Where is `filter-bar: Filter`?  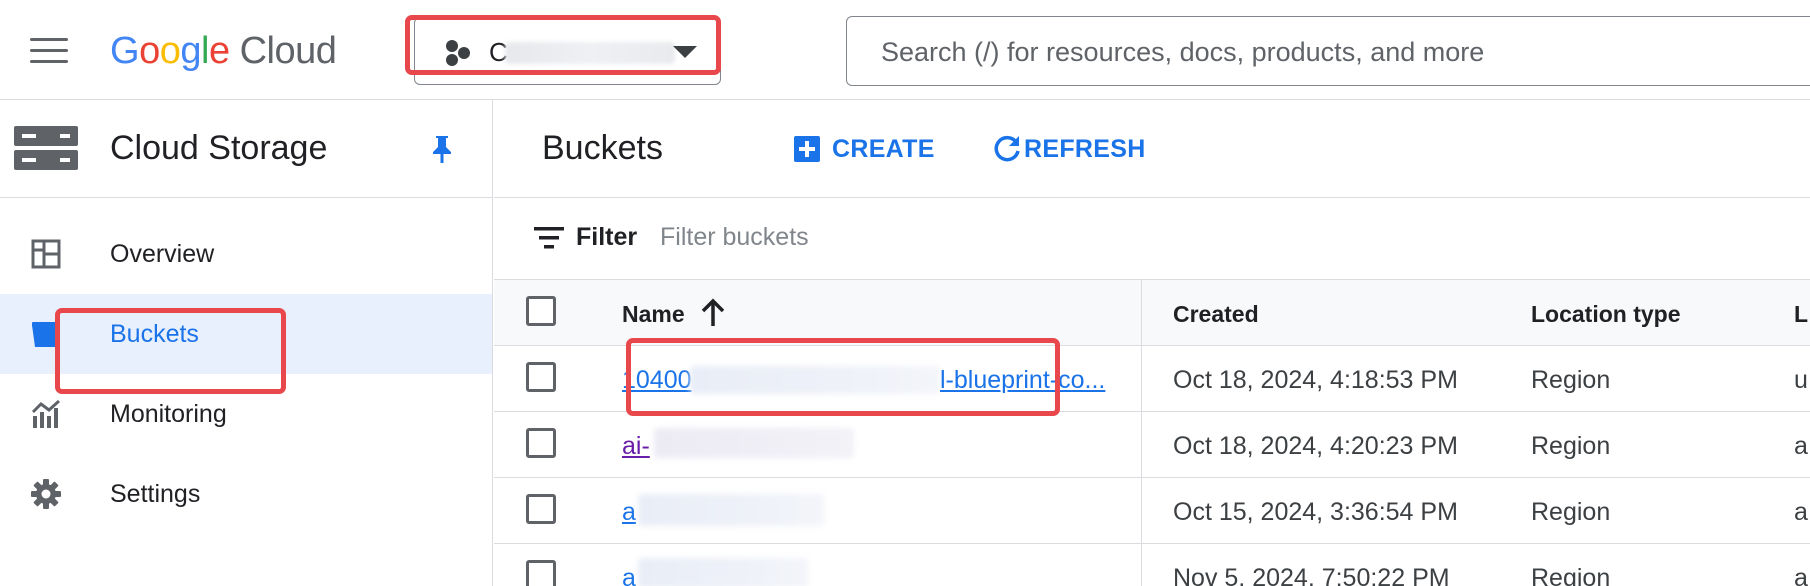 filter-bar: Filter is located at coordinates (1152, 239).